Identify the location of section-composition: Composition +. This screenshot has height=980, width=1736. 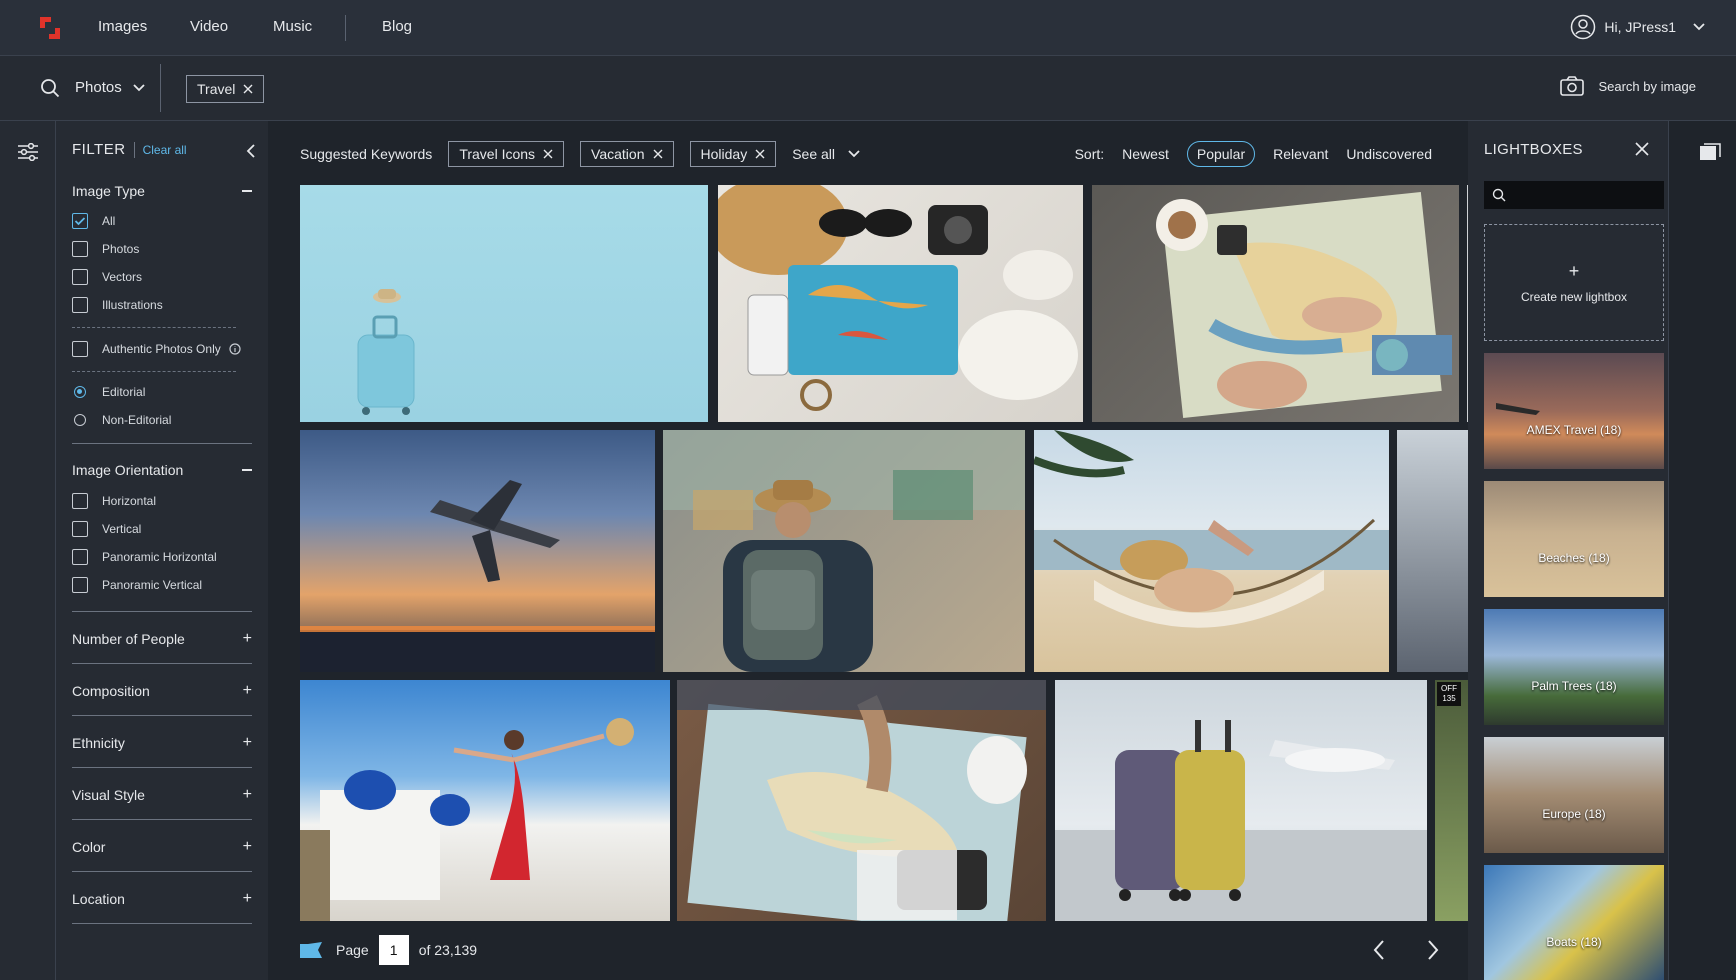
(162, 691).